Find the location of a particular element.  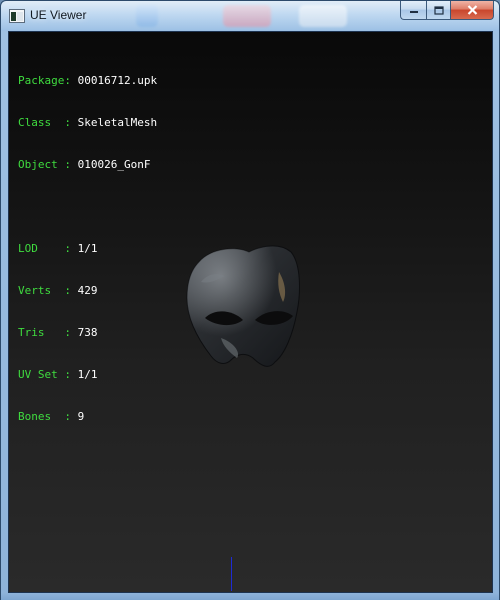

info-value: 010026_GonF is located at coordinates (114, 164).